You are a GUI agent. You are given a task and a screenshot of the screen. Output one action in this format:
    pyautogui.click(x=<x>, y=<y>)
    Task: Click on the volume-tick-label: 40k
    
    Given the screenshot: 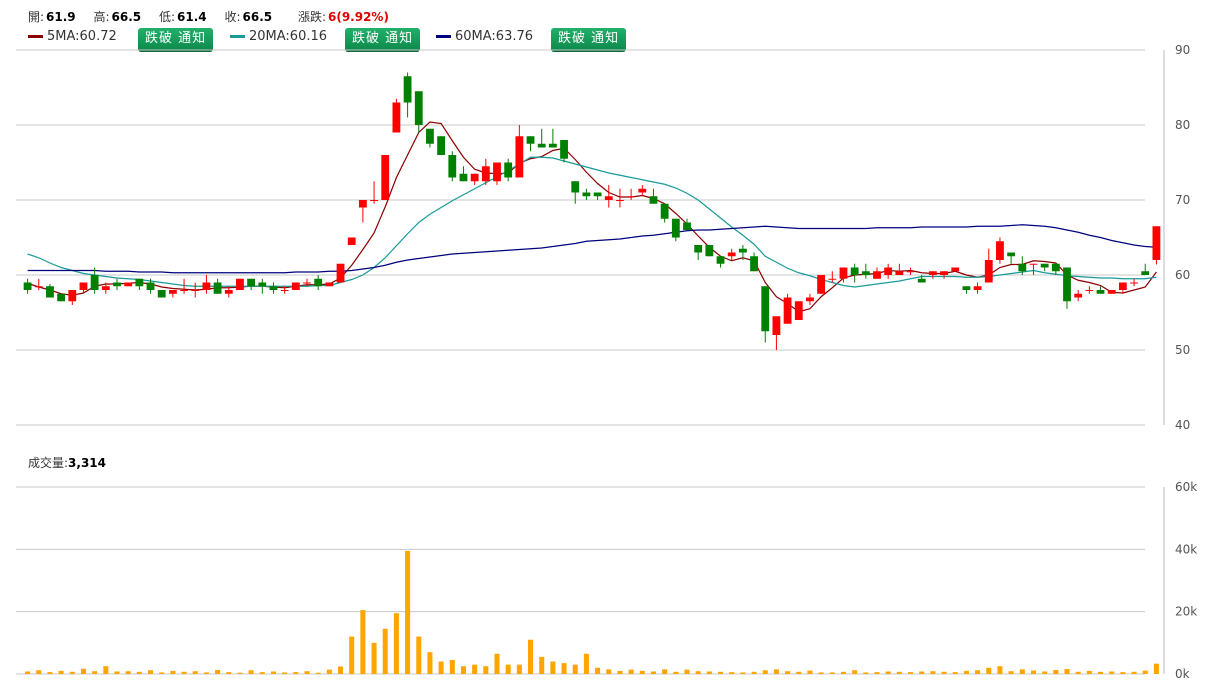 What is the action you would take?
    pyautogui.click(x=1186, y=549)
    